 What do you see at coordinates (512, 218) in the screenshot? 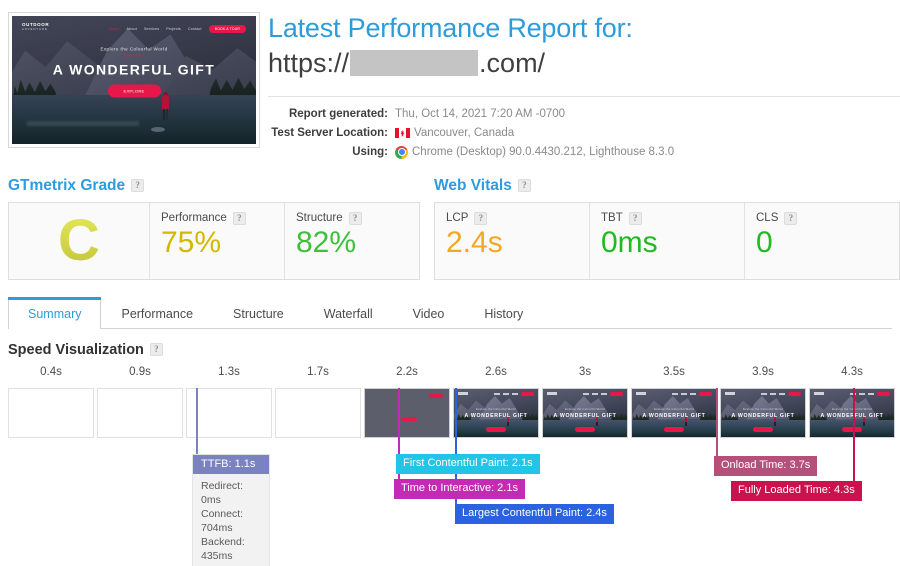
I see `lcp-label-row: LCP ?` at bounding box center [512, 218].